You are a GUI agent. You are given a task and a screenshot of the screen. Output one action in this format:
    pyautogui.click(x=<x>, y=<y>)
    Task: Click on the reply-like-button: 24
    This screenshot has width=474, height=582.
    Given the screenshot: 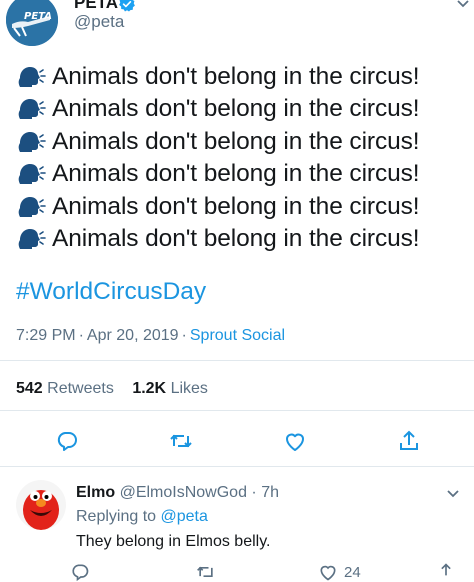 What is the action you would take?
    pyautogui.click(x=339, y=572)
    